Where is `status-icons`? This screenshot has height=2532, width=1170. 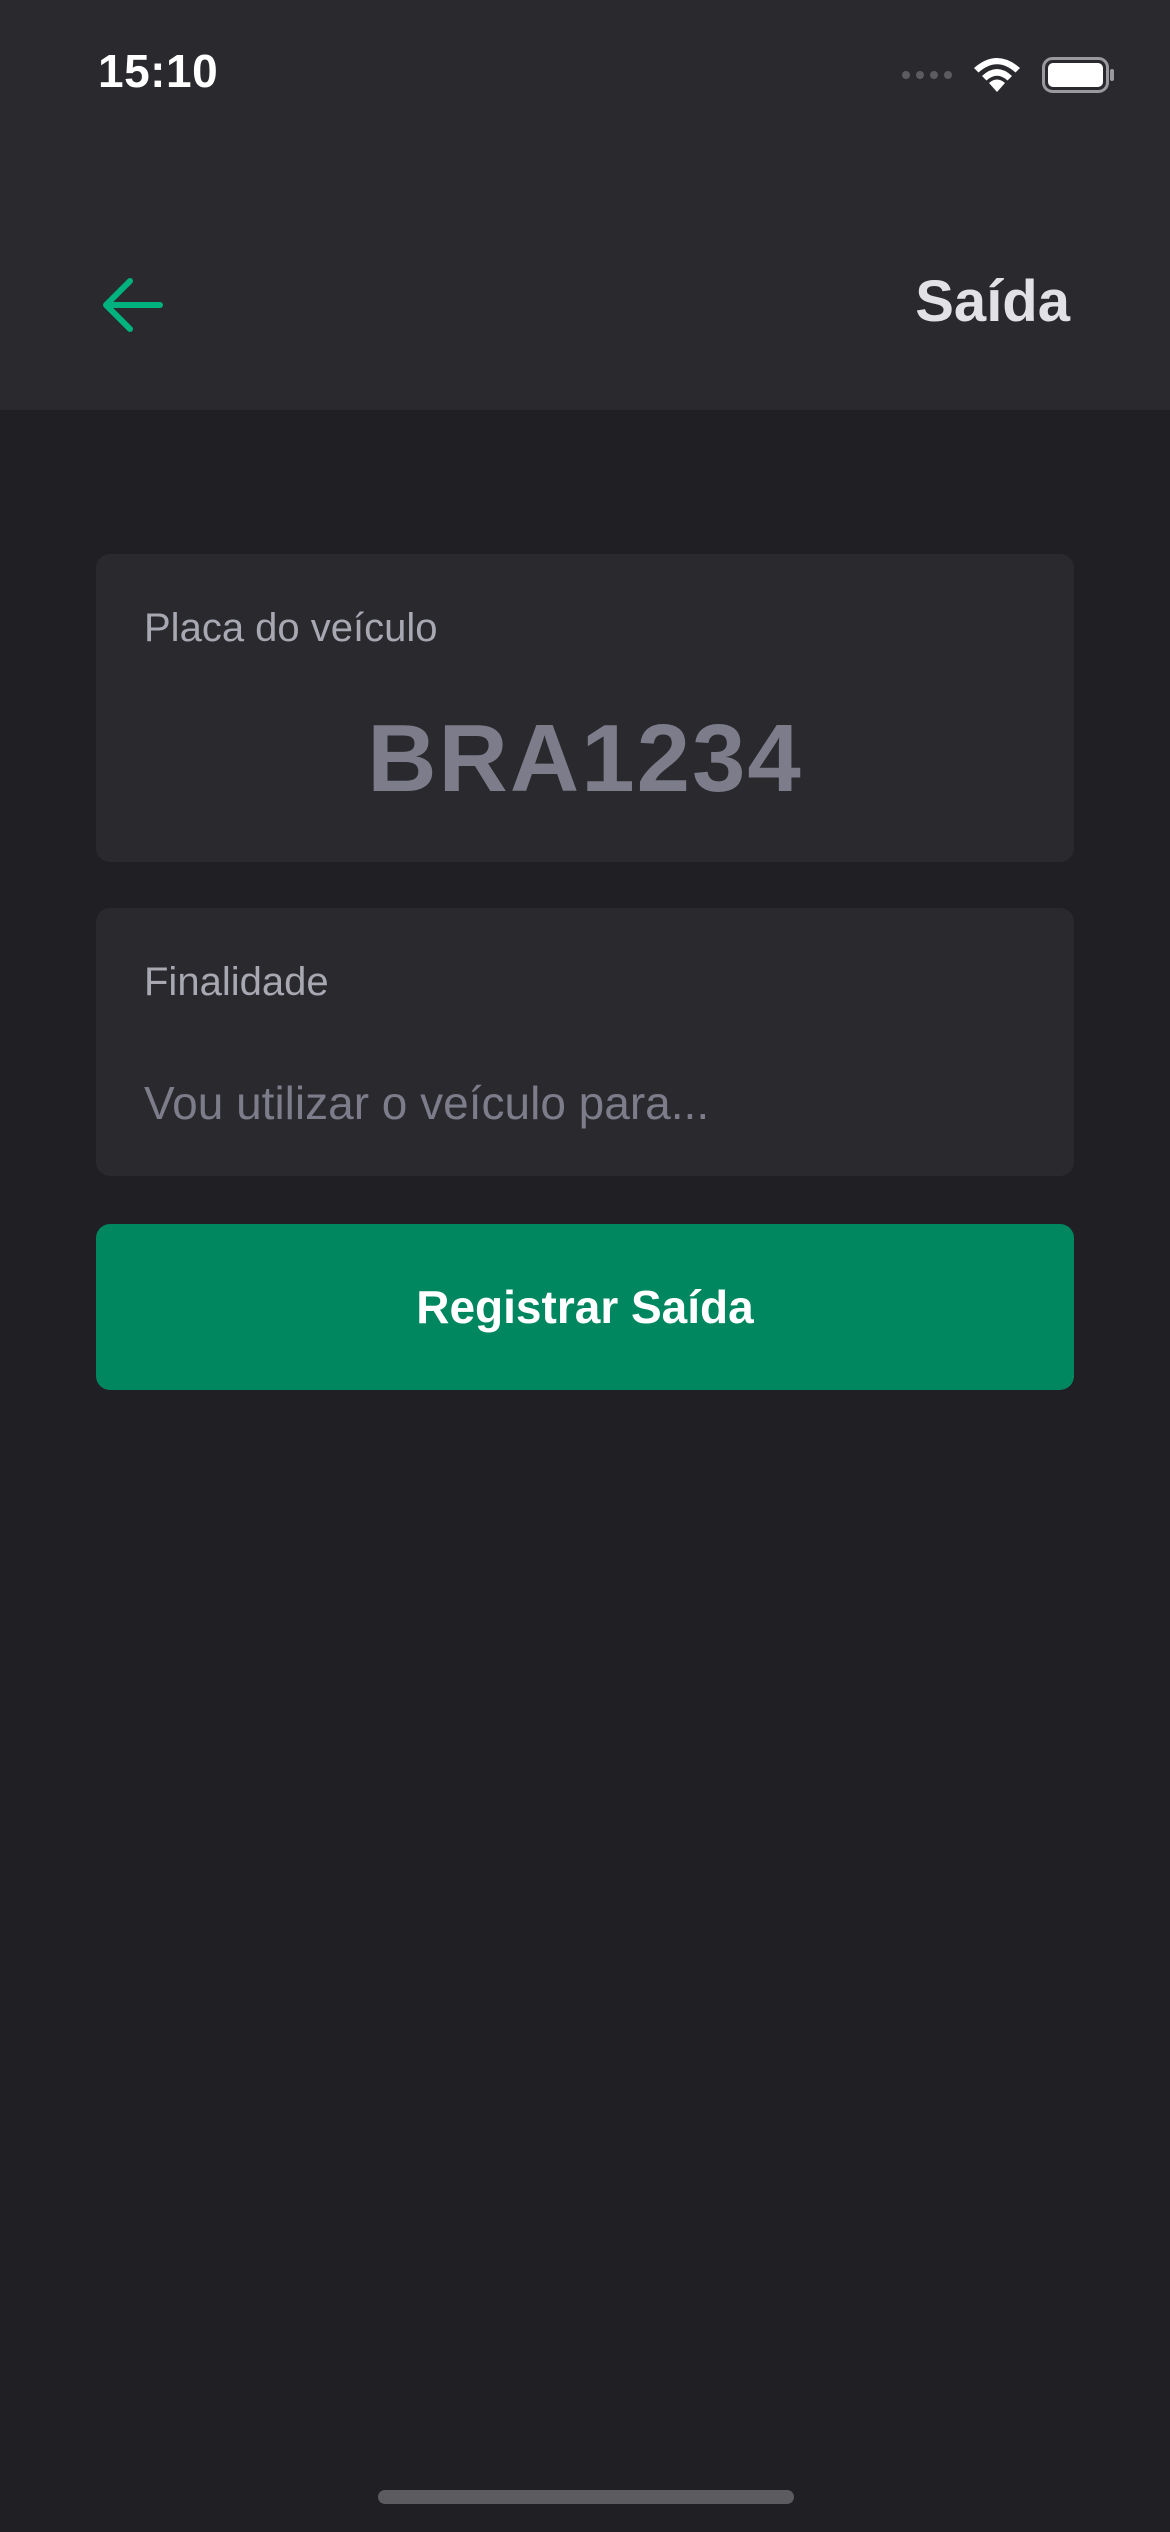
status-icons is located at coordinates (1009, 75).